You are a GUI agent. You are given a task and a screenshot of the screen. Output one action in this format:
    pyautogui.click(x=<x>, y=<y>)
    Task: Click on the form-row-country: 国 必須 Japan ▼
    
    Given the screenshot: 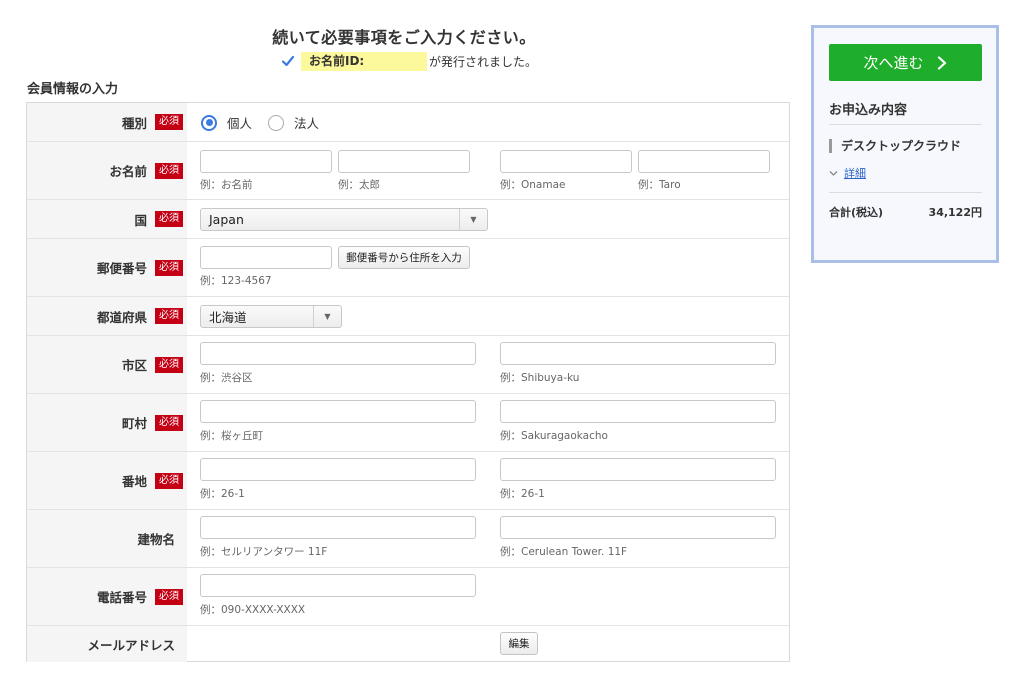 What is the action you would take?
    pyautogui.click(x=408, y=219)
    